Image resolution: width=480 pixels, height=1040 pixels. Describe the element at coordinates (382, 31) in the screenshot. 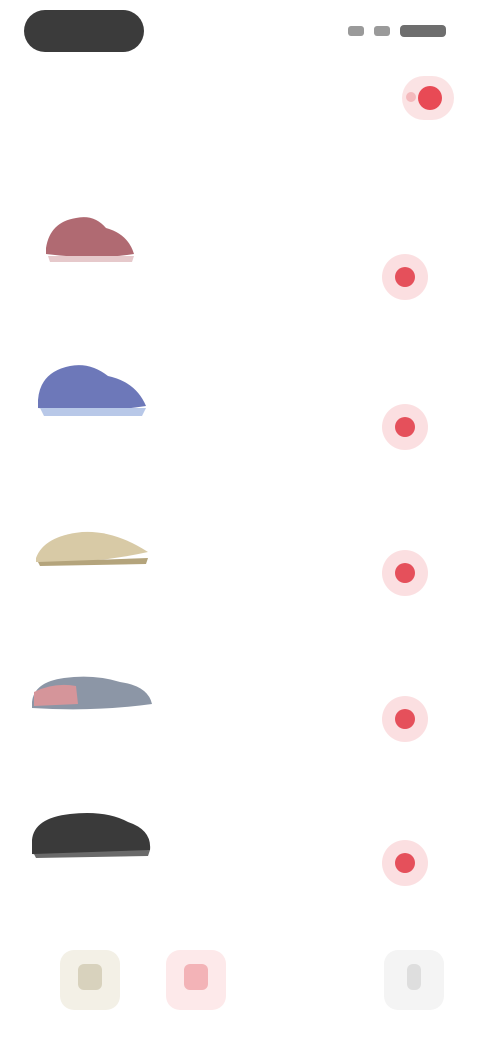

I see `wifi-icon` at that location.